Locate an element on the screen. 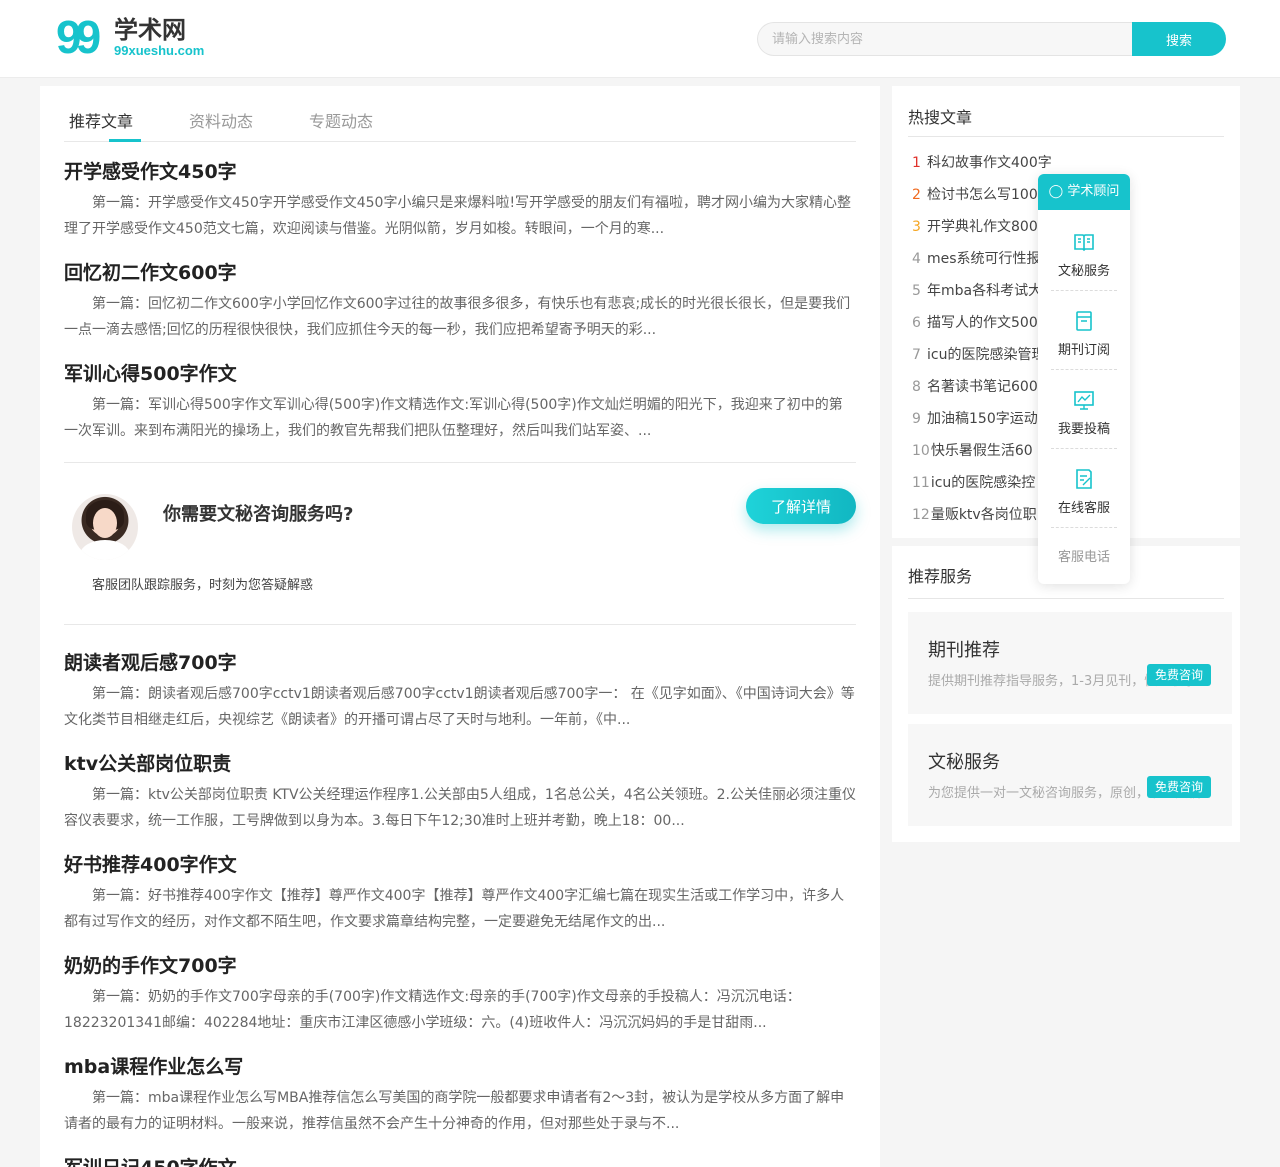 This screenshot has height=1167, width=1280. article-title: mba课程作业怎么写 is located at coordinates (460, 1067).